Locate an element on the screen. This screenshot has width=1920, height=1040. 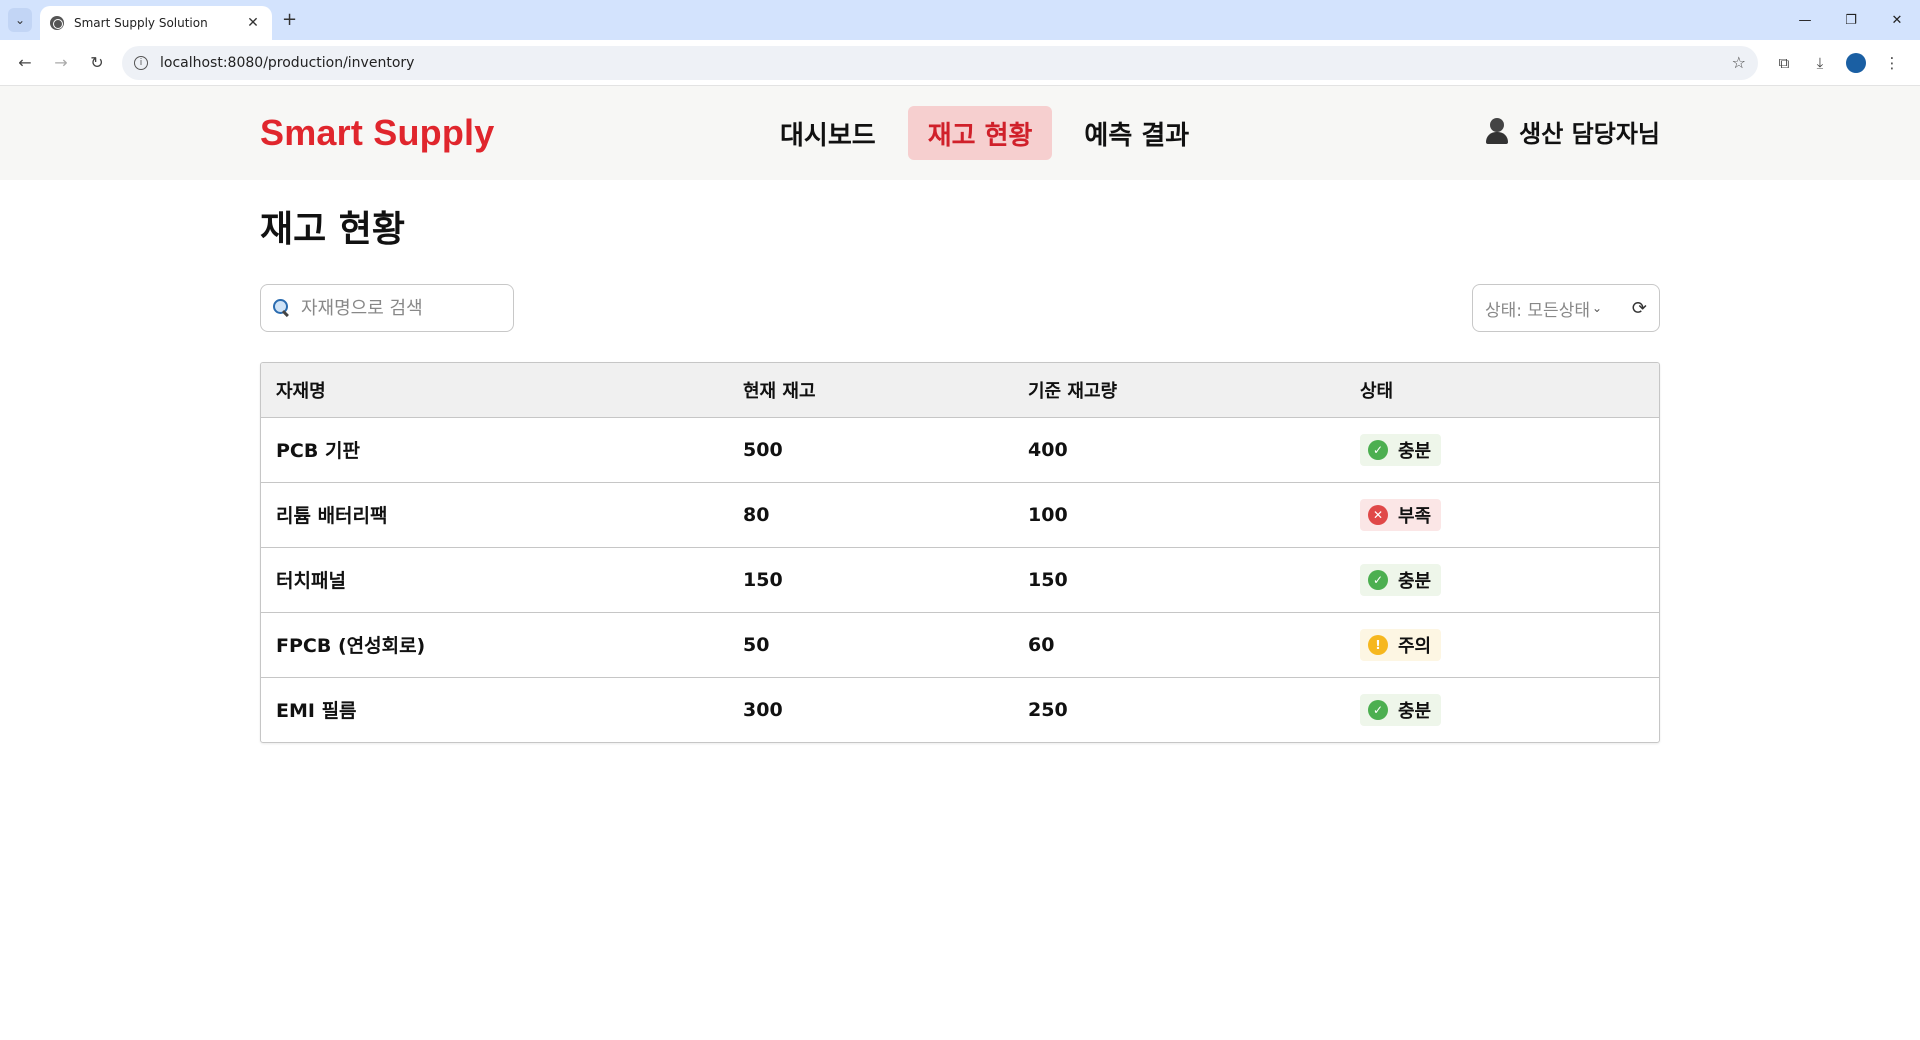
table-row: FPCB (연성회로) 50 60 ! 주의 is located at coordinates (960, 644).